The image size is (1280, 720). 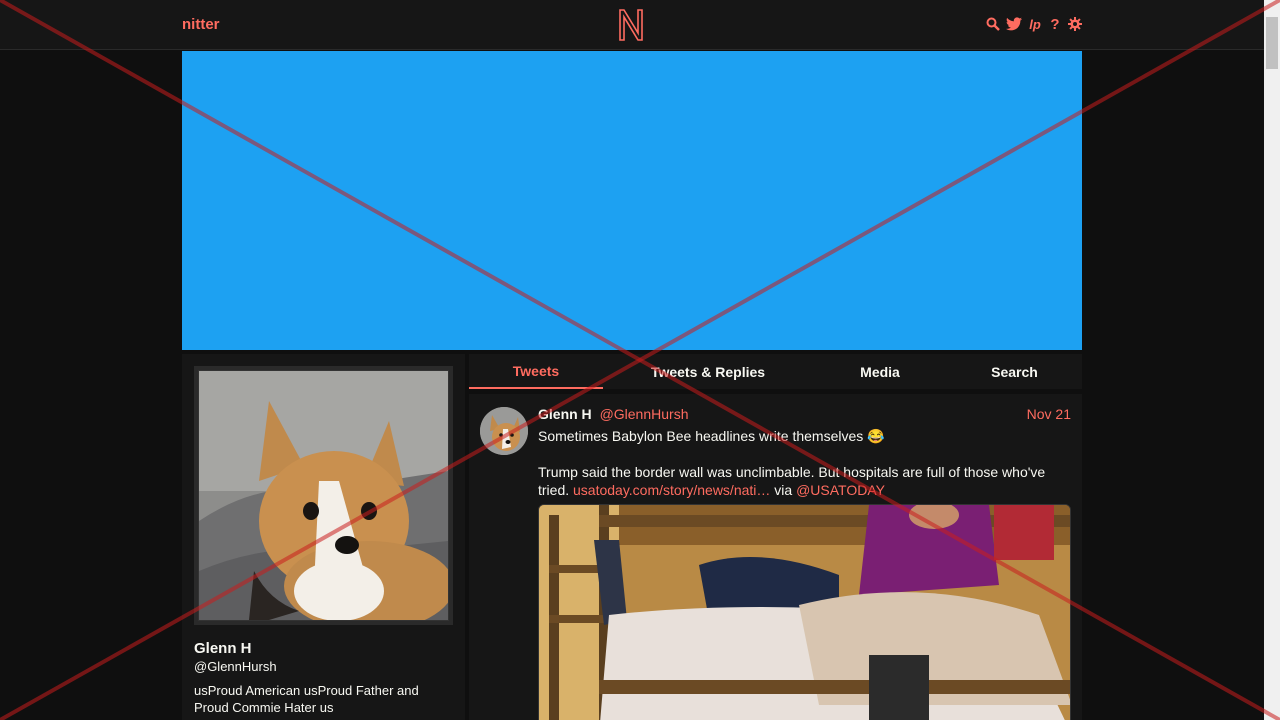 I want to click on nitter-logo, so click(x=631, y=27).